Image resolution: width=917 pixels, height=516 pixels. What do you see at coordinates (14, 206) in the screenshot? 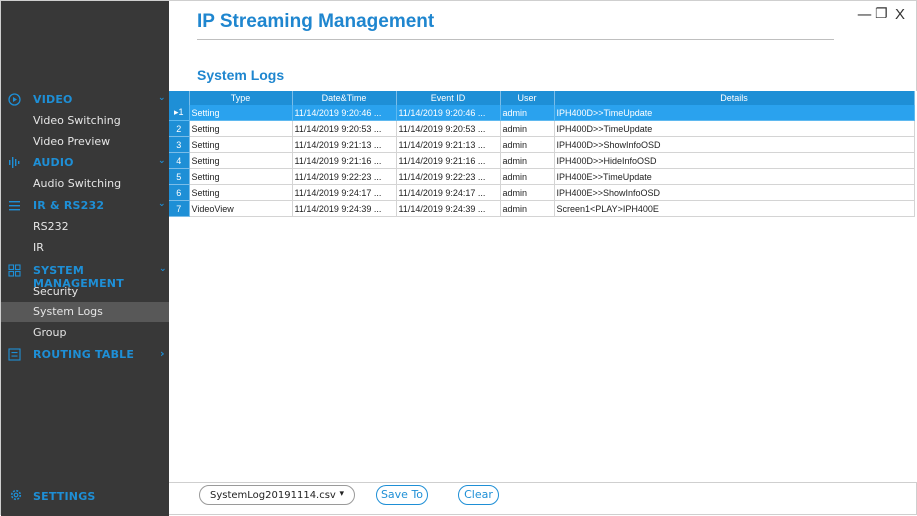
I see `list-lines-icon` at bounding box center [14, 206].